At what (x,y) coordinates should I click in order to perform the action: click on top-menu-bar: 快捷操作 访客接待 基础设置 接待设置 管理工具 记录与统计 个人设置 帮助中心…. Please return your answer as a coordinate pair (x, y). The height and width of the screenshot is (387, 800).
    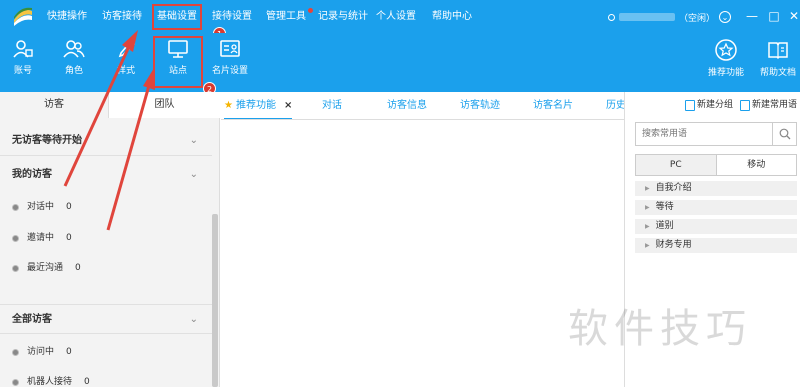
    Looking at the image, I should click on (400, 16).